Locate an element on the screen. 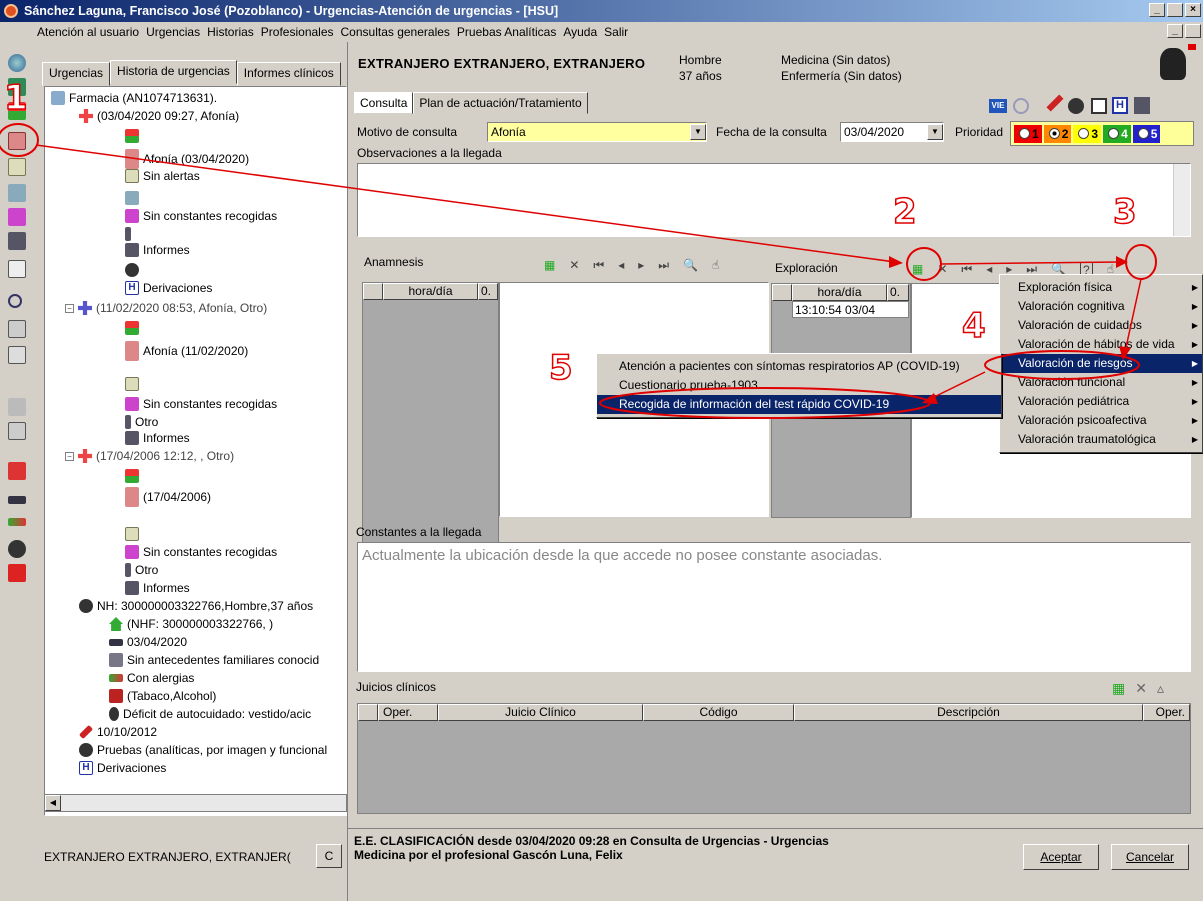  tree-node-informes-1: Informes is located at coordinates (157, 250).